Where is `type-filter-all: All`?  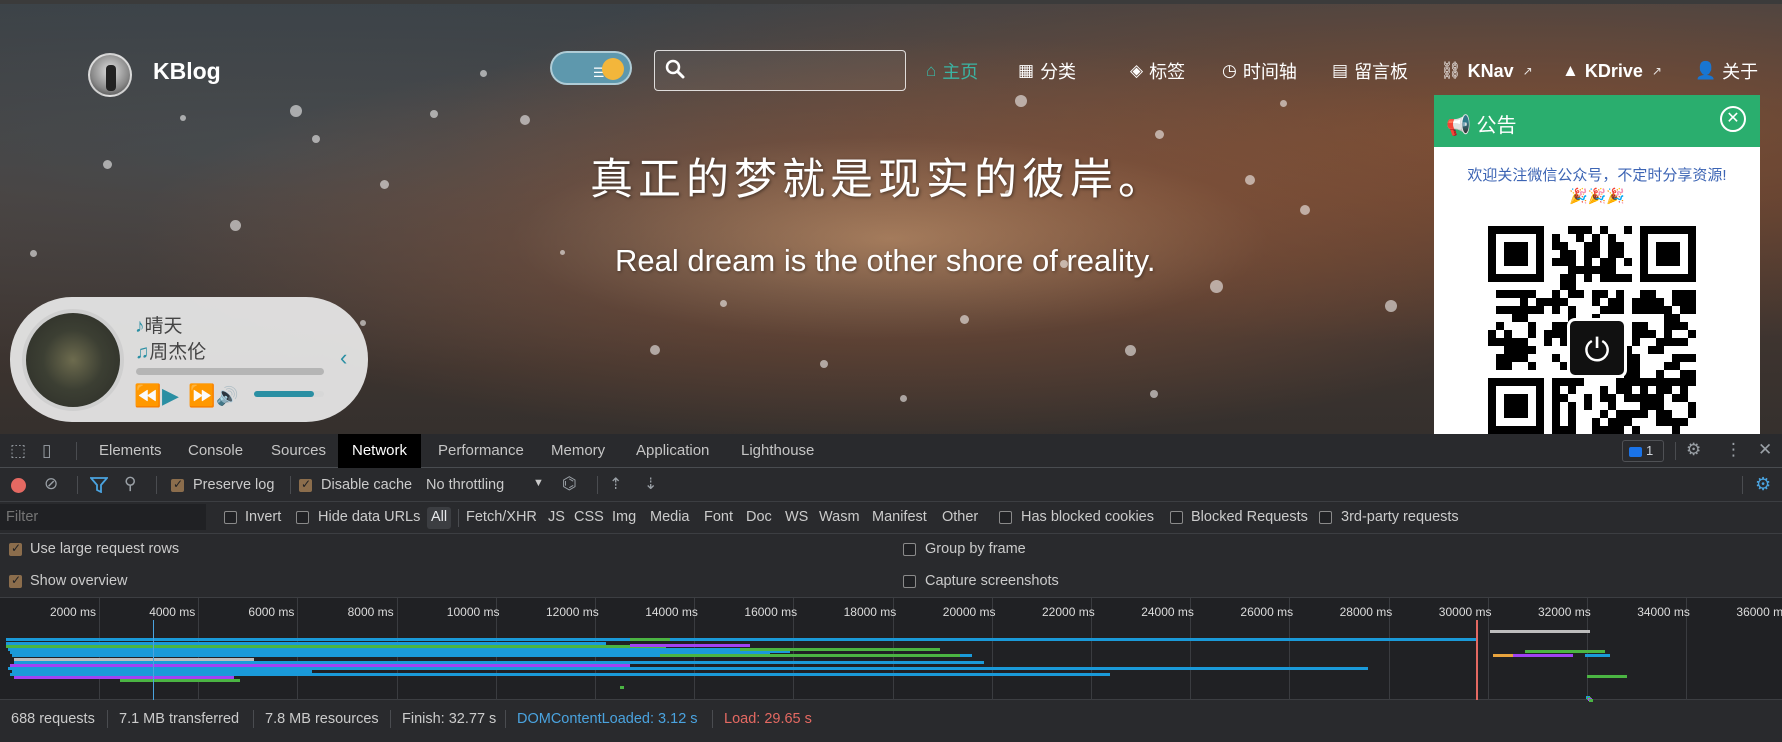 type-filter-all: All is located at coordinates (439, 518).